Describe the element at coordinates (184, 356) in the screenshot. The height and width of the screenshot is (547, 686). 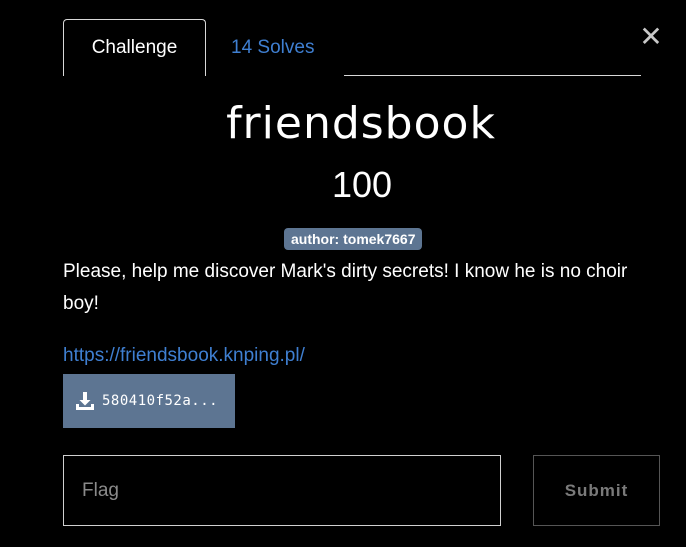
I see `challenge-link: https://friendsbook.knping.pl/` at that location.